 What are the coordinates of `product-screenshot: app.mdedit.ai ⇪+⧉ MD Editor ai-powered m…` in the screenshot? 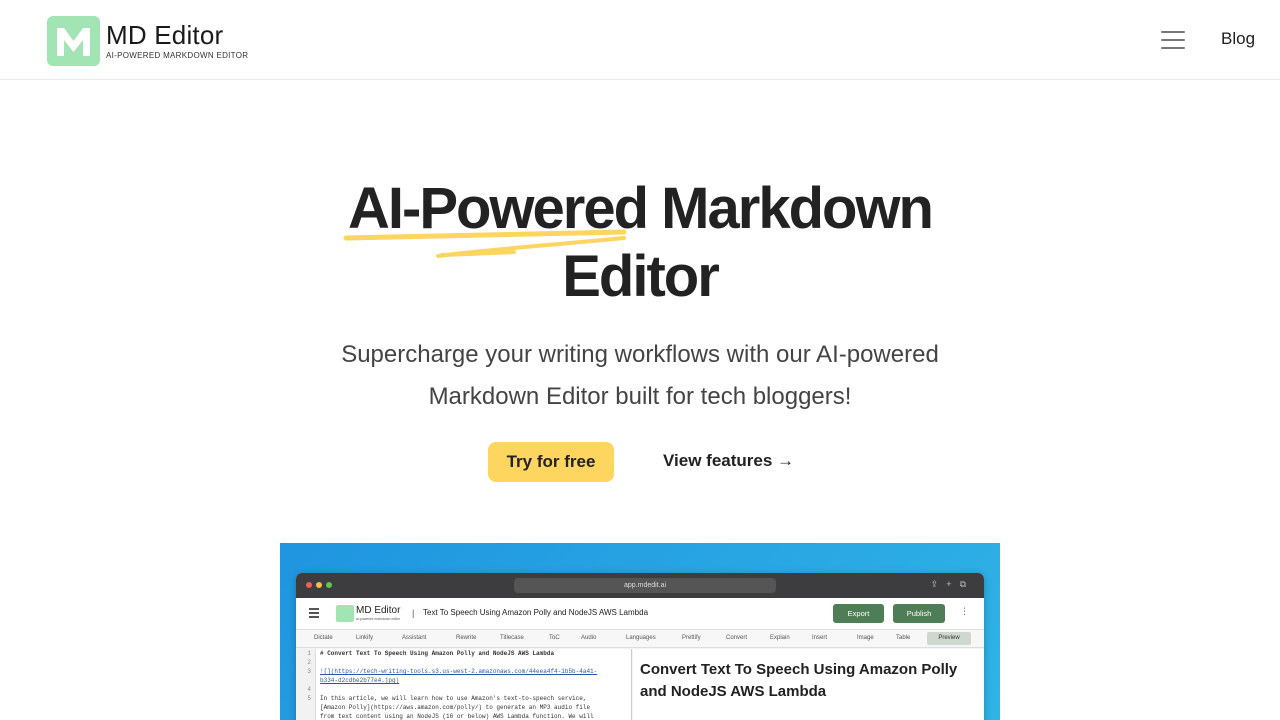 It's located at (640, 631).